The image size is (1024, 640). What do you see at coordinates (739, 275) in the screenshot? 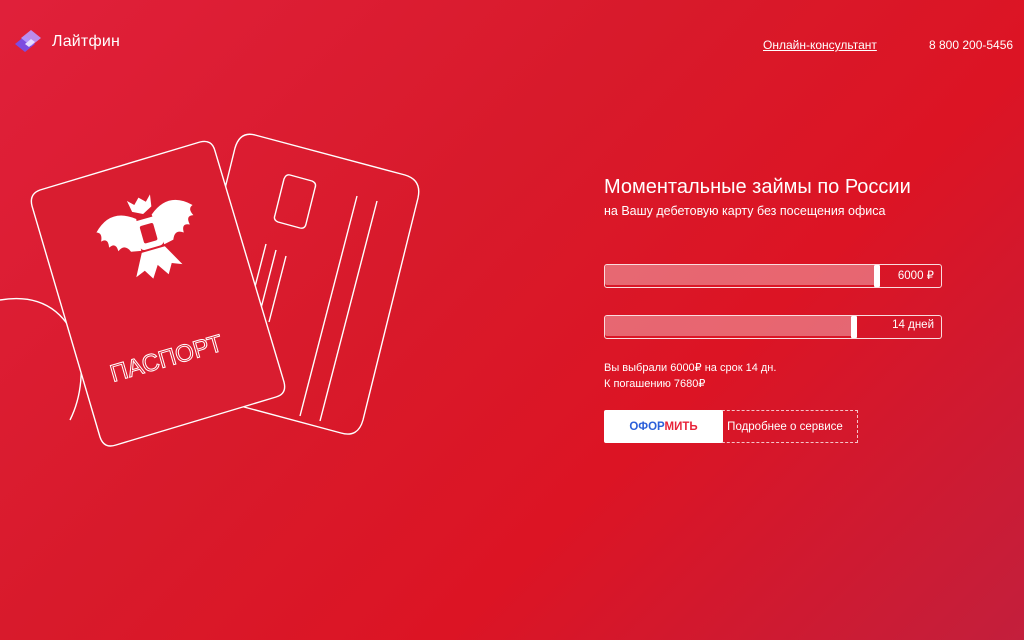
I see `amount-slider-fill` at bounding box center [739, 275].